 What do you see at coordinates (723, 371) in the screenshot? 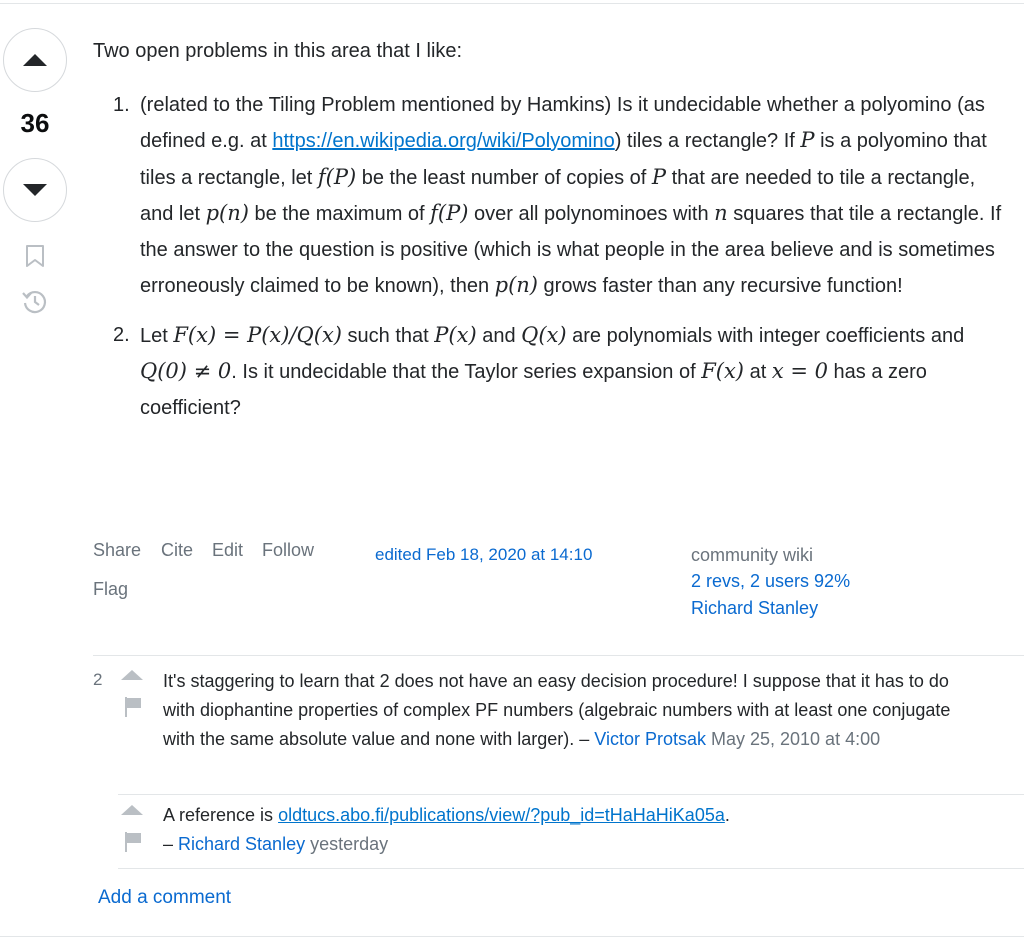
I see `math: F(x)` at bounding box center [723, 371].